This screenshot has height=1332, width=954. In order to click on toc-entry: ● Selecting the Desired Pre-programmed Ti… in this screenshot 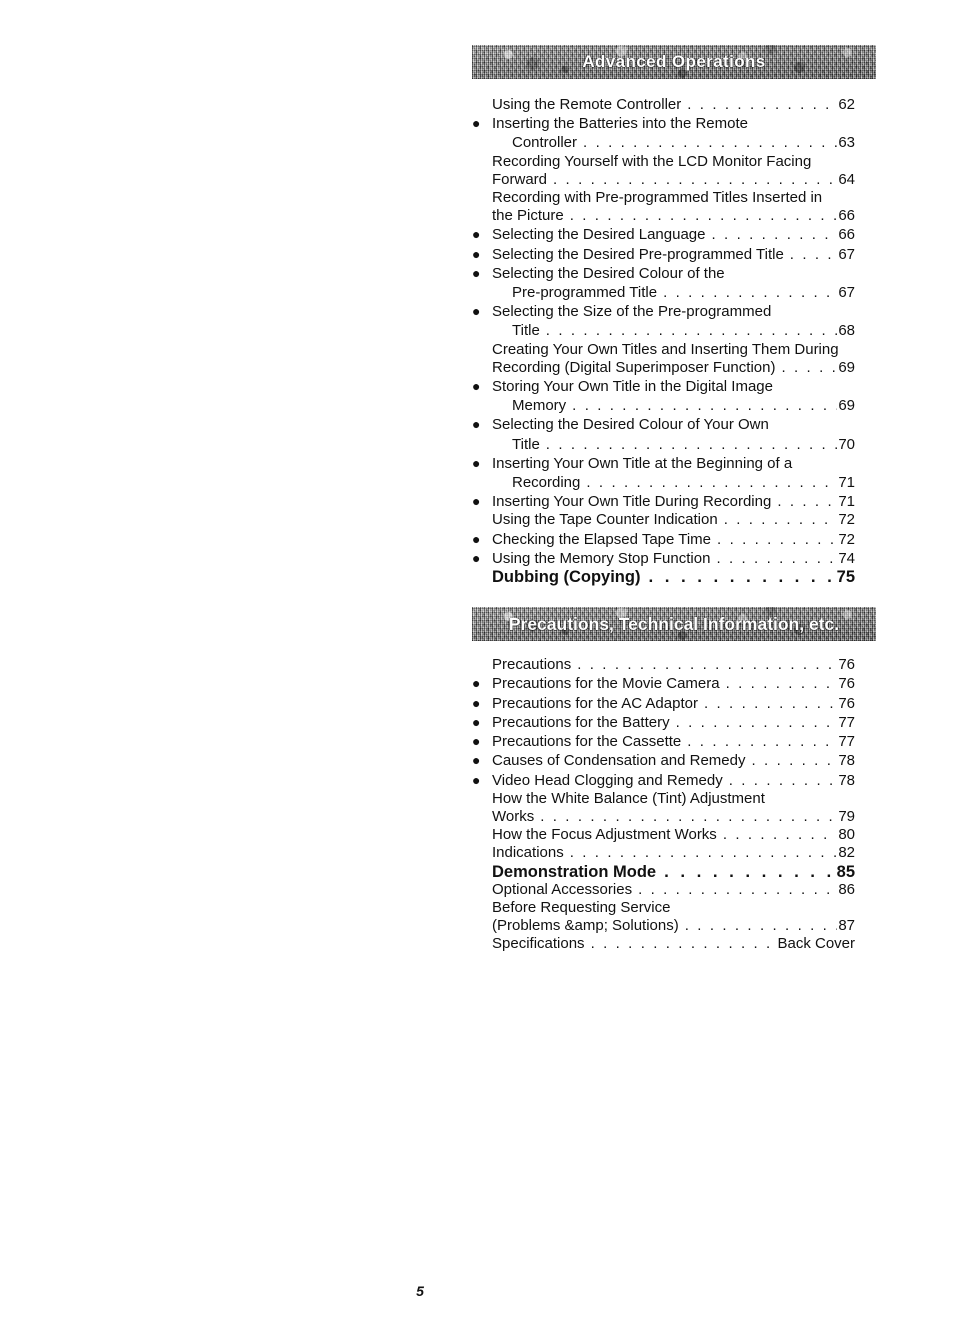, I will do `click(674, 254)`.